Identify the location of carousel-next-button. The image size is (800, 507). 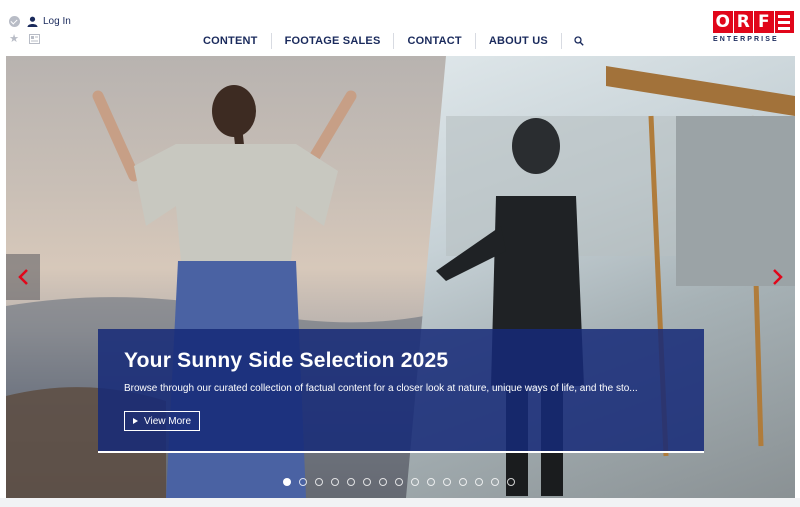
(778, 277).